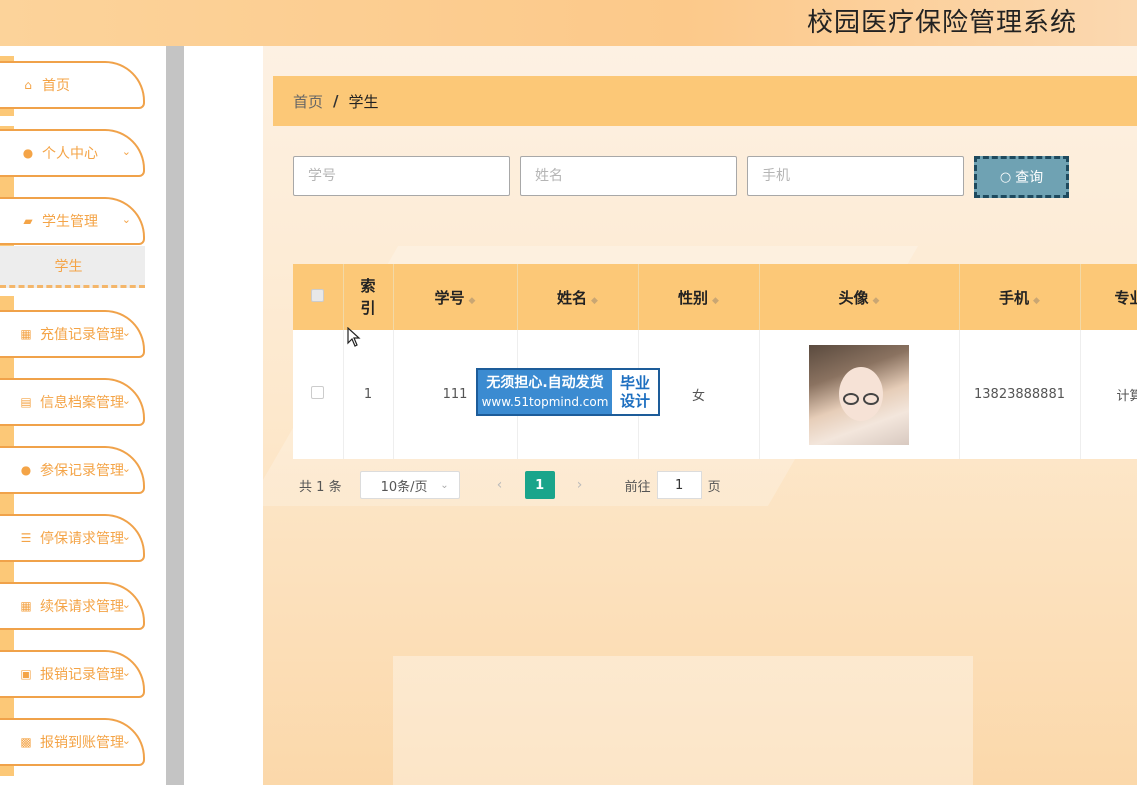  I want to click on cell-avatar, so click(859, 394).